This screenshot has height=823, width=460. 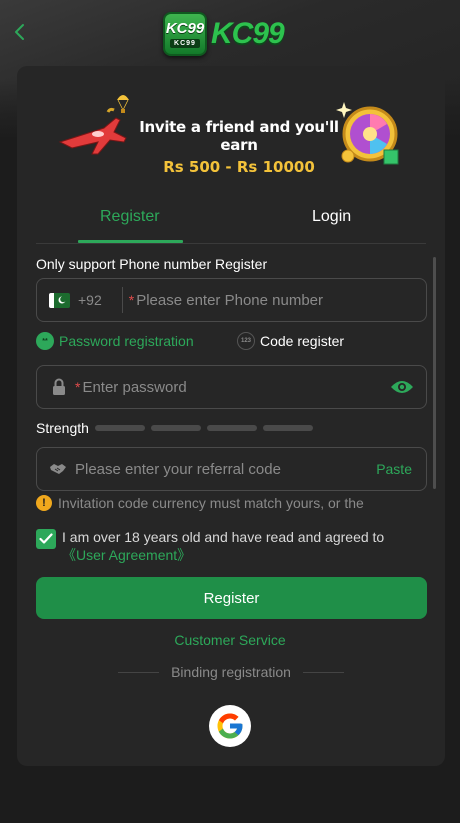 What do you see at coordinates (231, 222) in the screenshot?
I see `auth-tabs: Register Login` at bounding box center [231, 222].